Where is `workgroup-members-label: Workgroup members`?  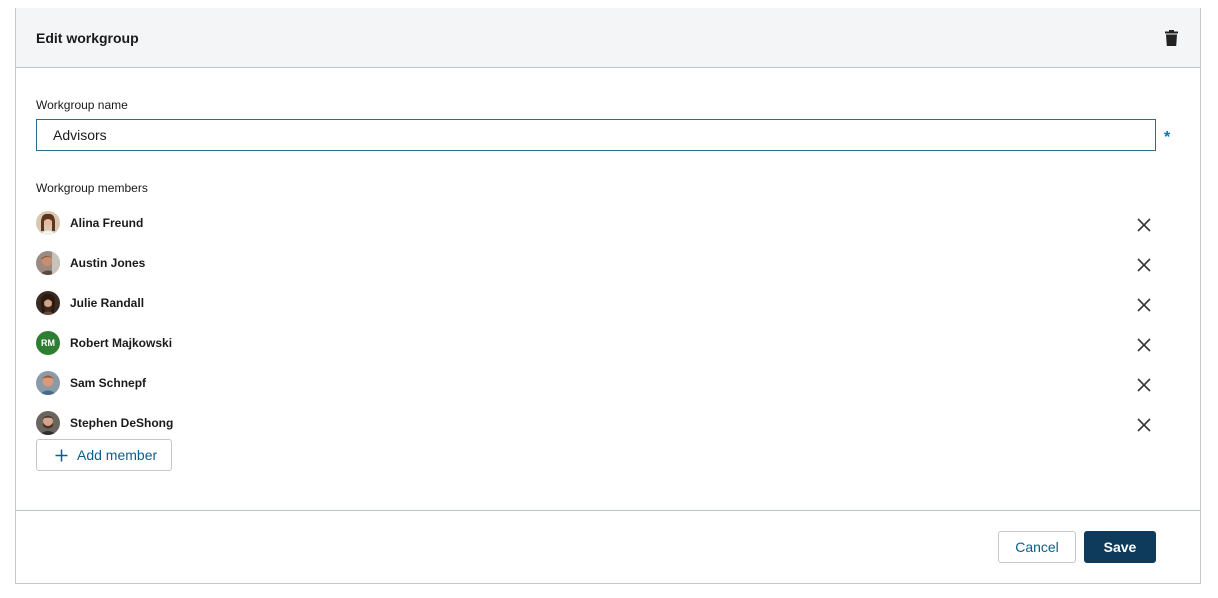
workgroup-members-label: Workgroup members is located at coordinates (92, 188).